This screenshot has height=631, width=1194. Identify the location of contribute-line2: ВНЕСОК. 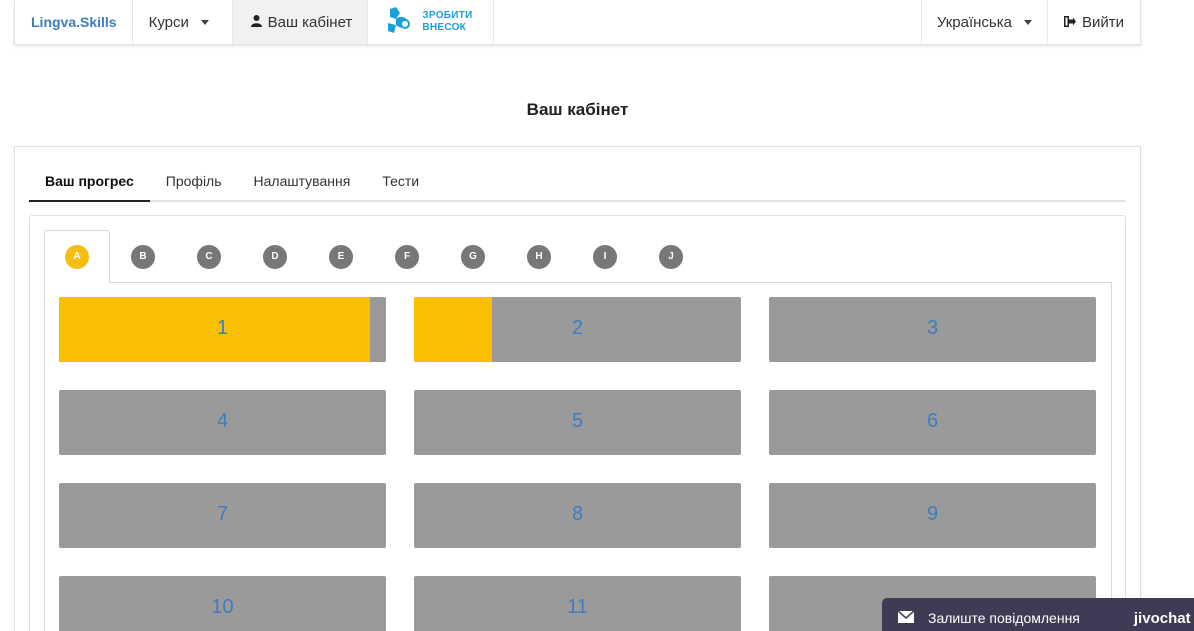
(444, 27).